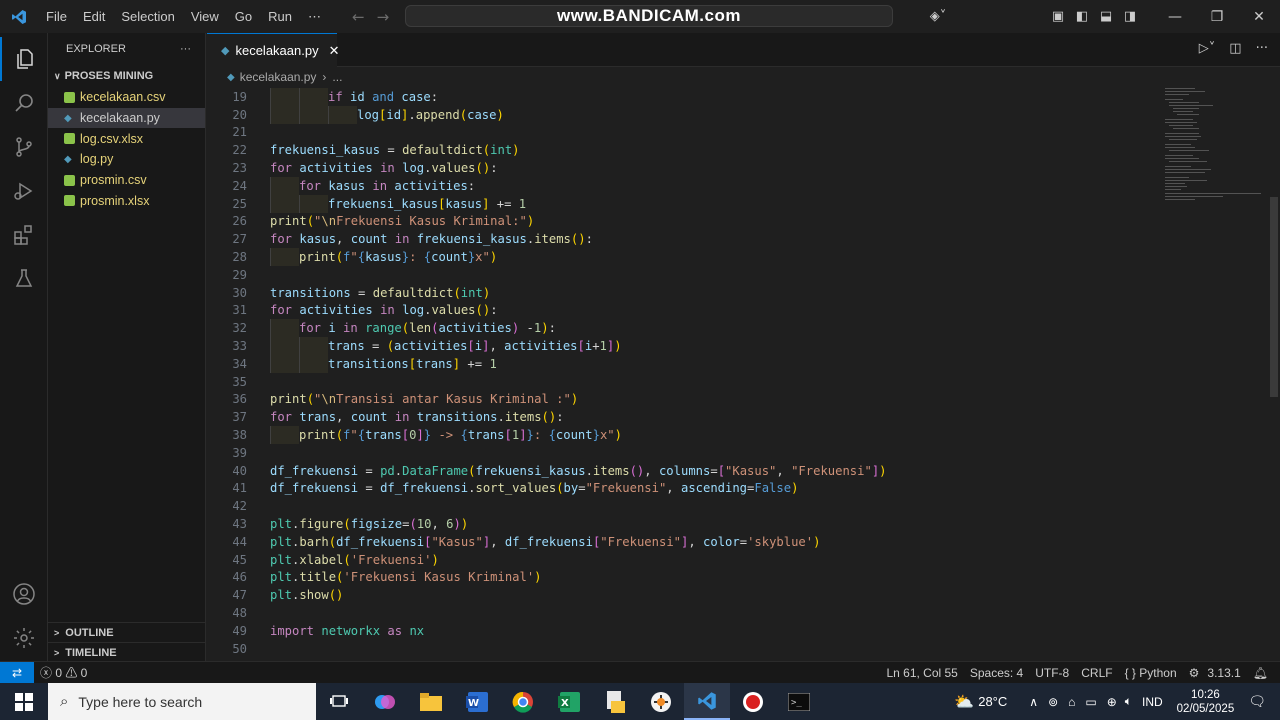  I want to click on minimize-button: —, so click(1175, 16).